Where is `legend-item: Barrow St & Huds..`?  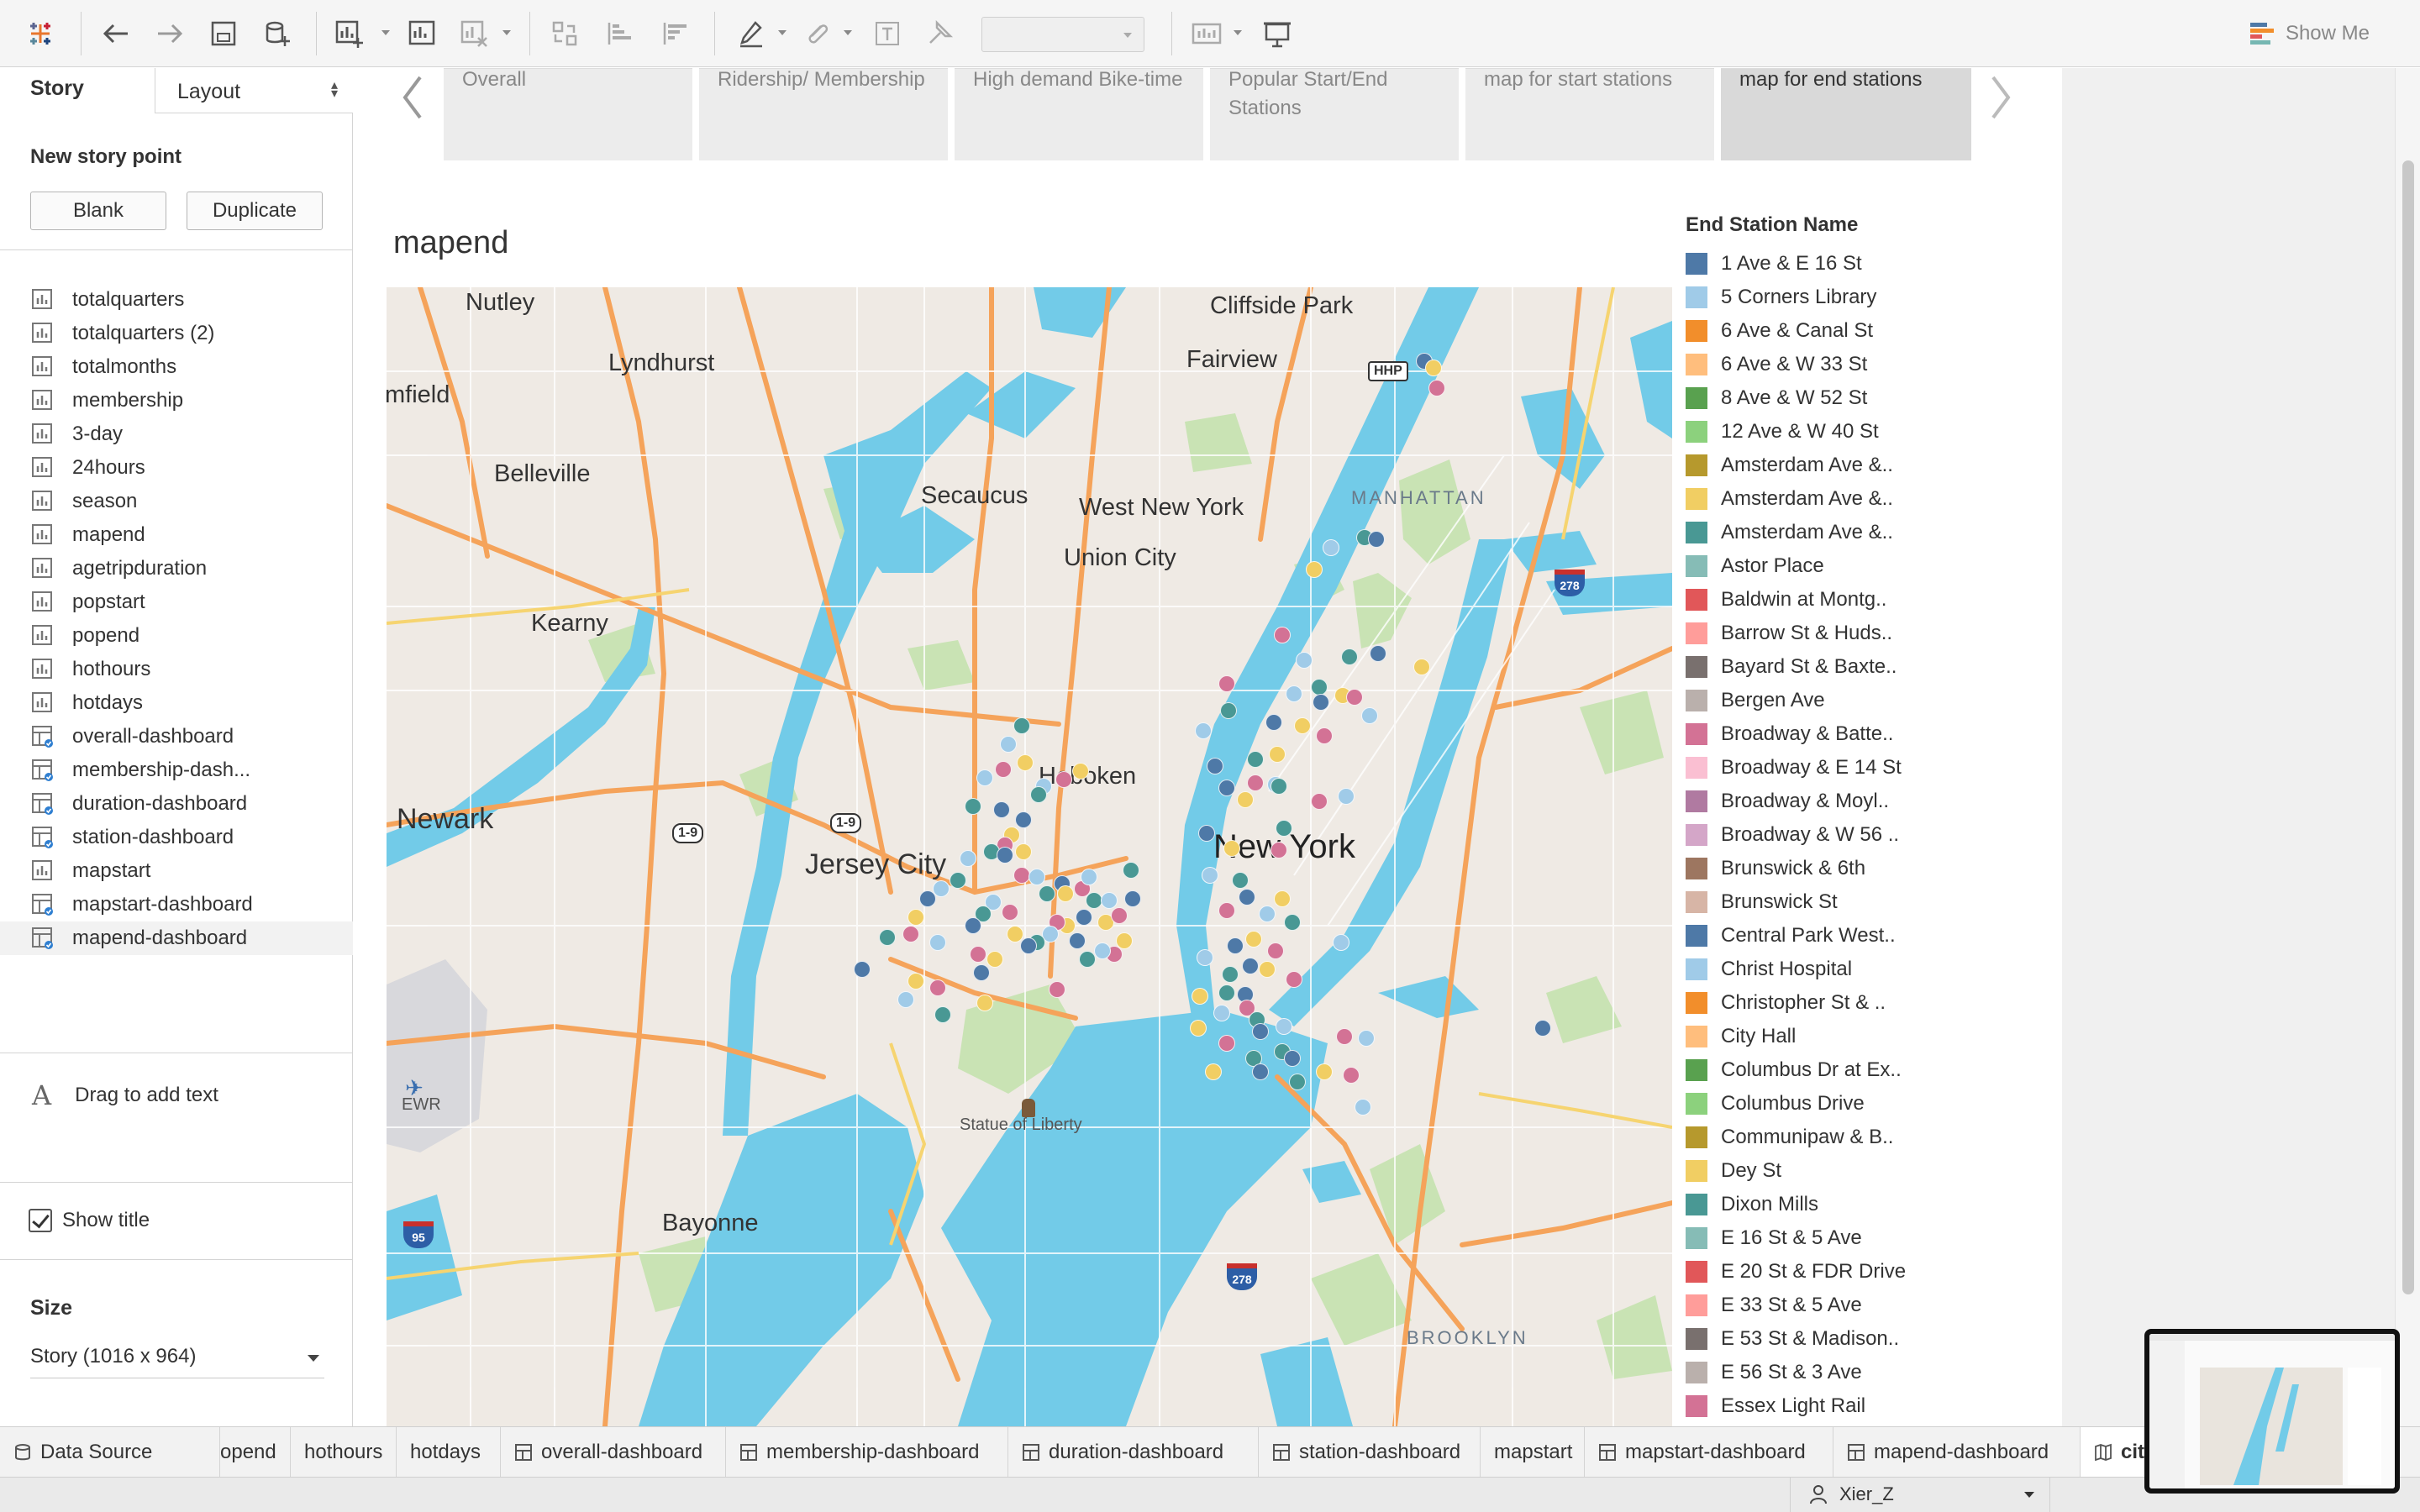
legend-item: Barrow St & Huds.. is located at coordinates (1795, 633).